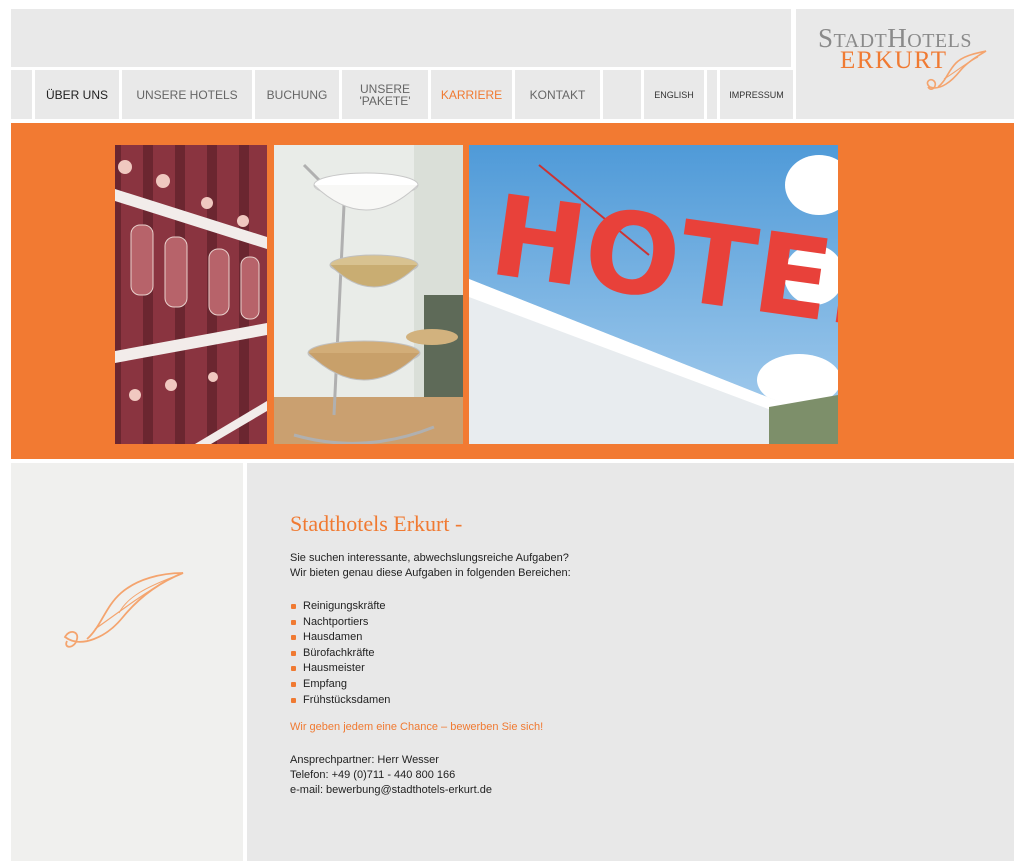 The image size is (1017, 861). Describe the element at coordinates (401, 38) in the screenshot. I see `header-band` at that location.